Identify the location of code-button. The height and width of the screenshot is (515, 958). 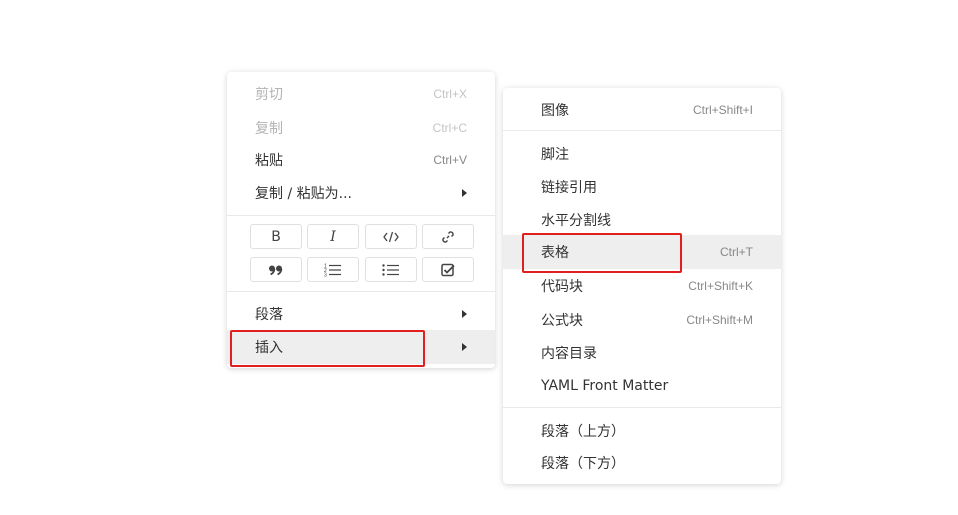
(391, 236).